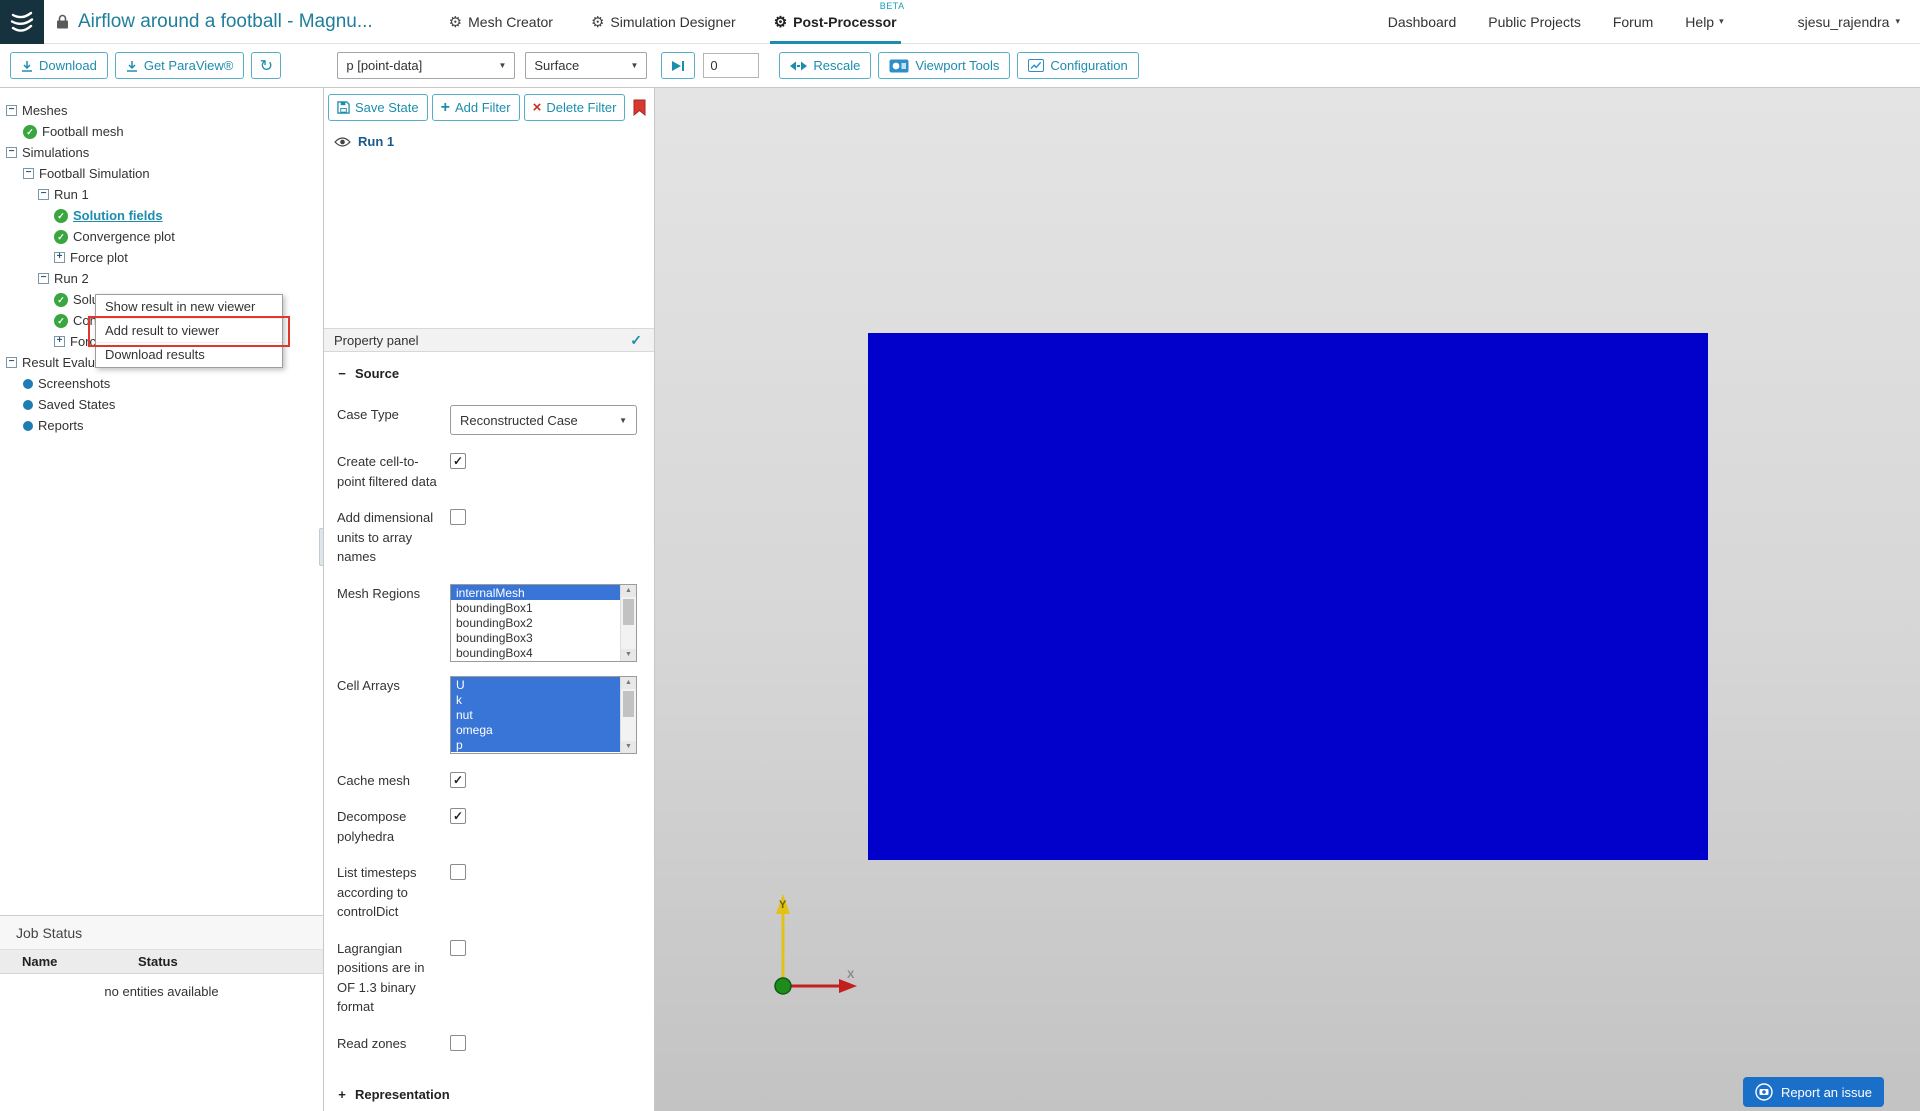  I want to click on rescale-arrows-icon, so click(799, 65).